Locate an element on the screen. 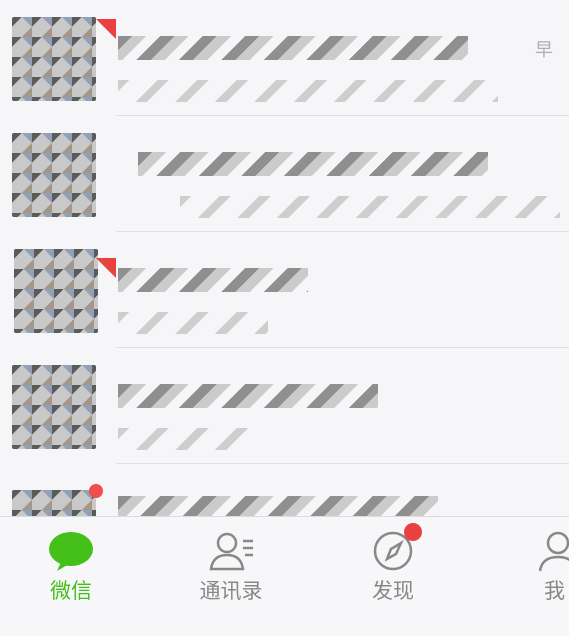 This screenshot has height=636, width=569. tab-label: 通讯录 is located at coordinates (231, 591).